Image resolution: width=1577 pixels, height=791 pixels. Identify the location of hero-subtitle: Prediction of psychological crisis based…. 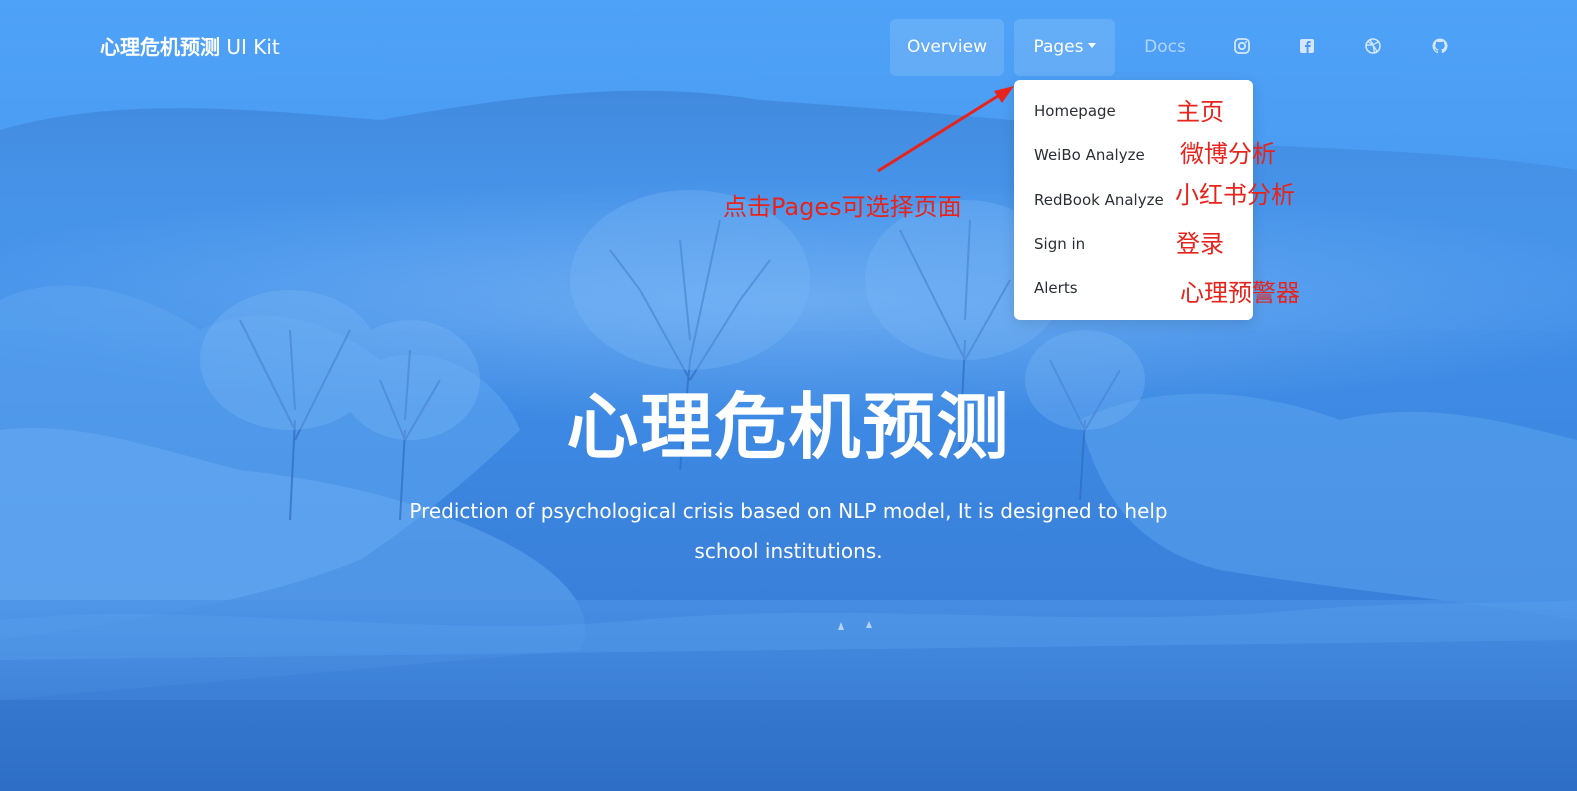
(788, 531).